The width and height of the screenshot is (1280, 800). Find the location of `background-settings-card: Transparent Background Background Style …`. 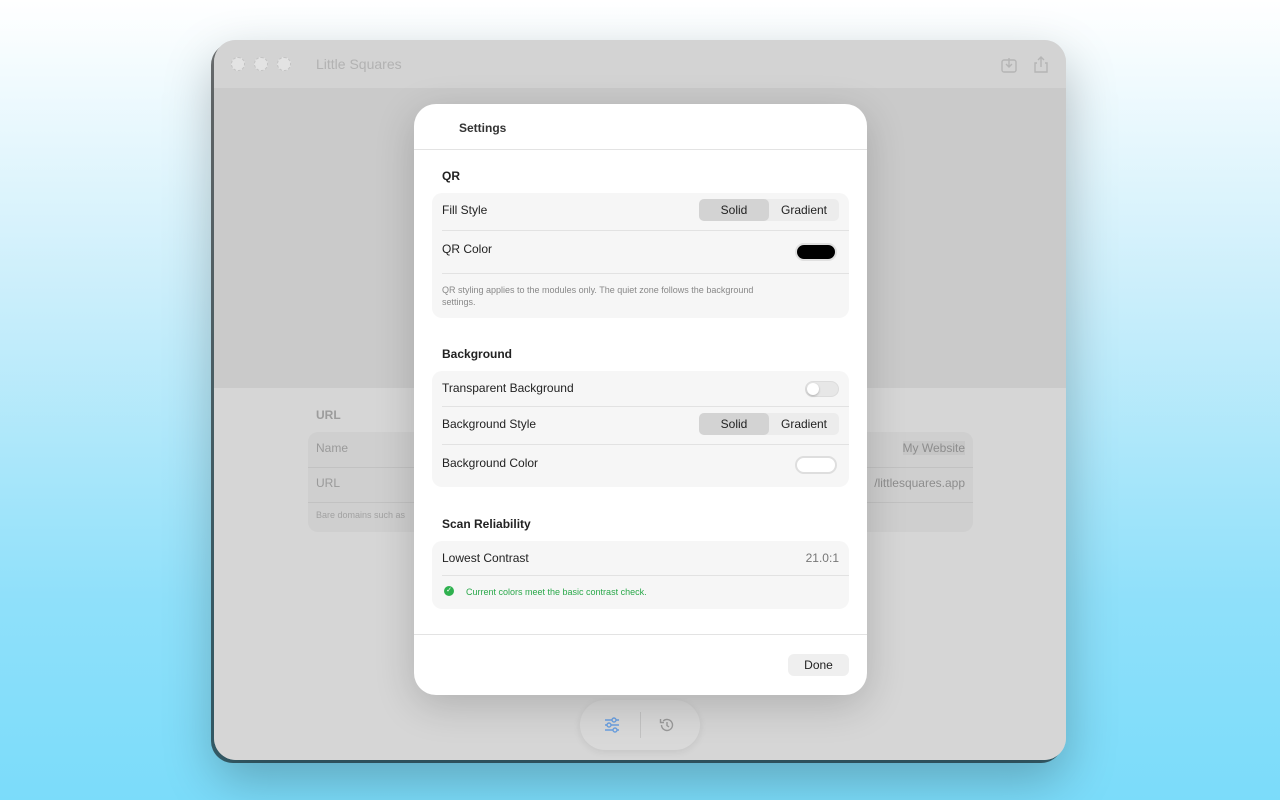

background-settings-card: Transparent Background Background Style … is located at coordinates (640, 429).